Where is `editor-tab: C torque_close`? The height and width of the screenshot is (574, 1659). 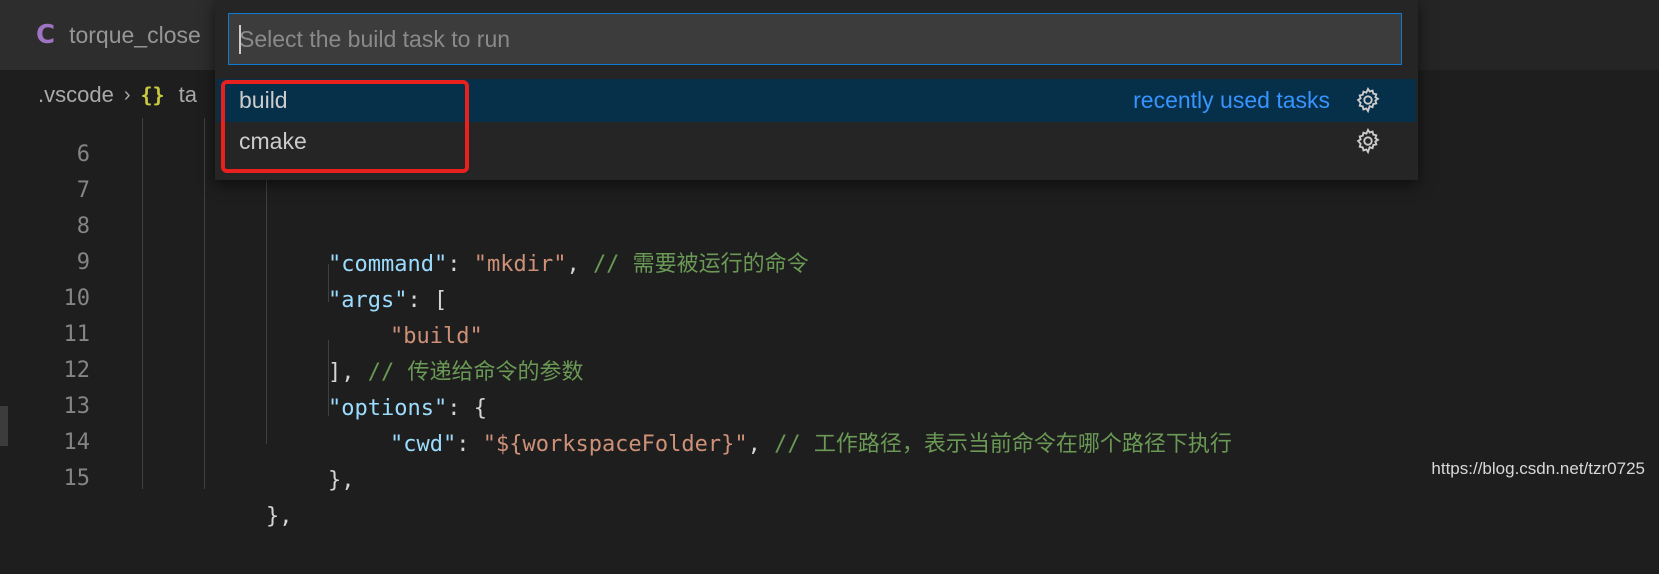
editor-tab: C torque_close is located at coordinates (115, 35).